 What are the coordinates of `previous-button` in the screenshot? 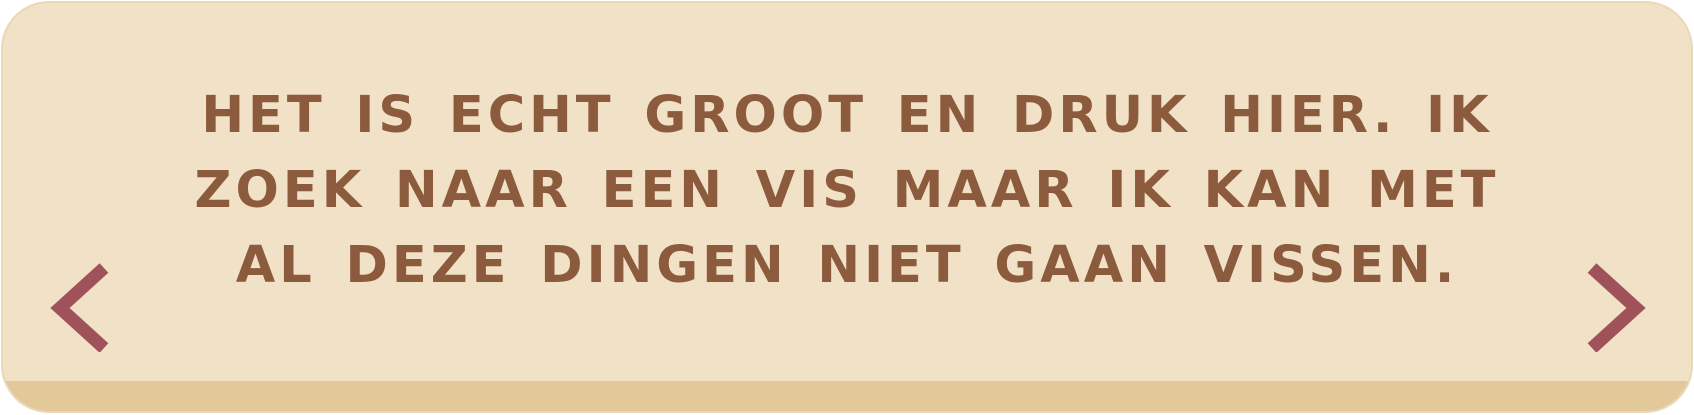 It's located at (83, 307).